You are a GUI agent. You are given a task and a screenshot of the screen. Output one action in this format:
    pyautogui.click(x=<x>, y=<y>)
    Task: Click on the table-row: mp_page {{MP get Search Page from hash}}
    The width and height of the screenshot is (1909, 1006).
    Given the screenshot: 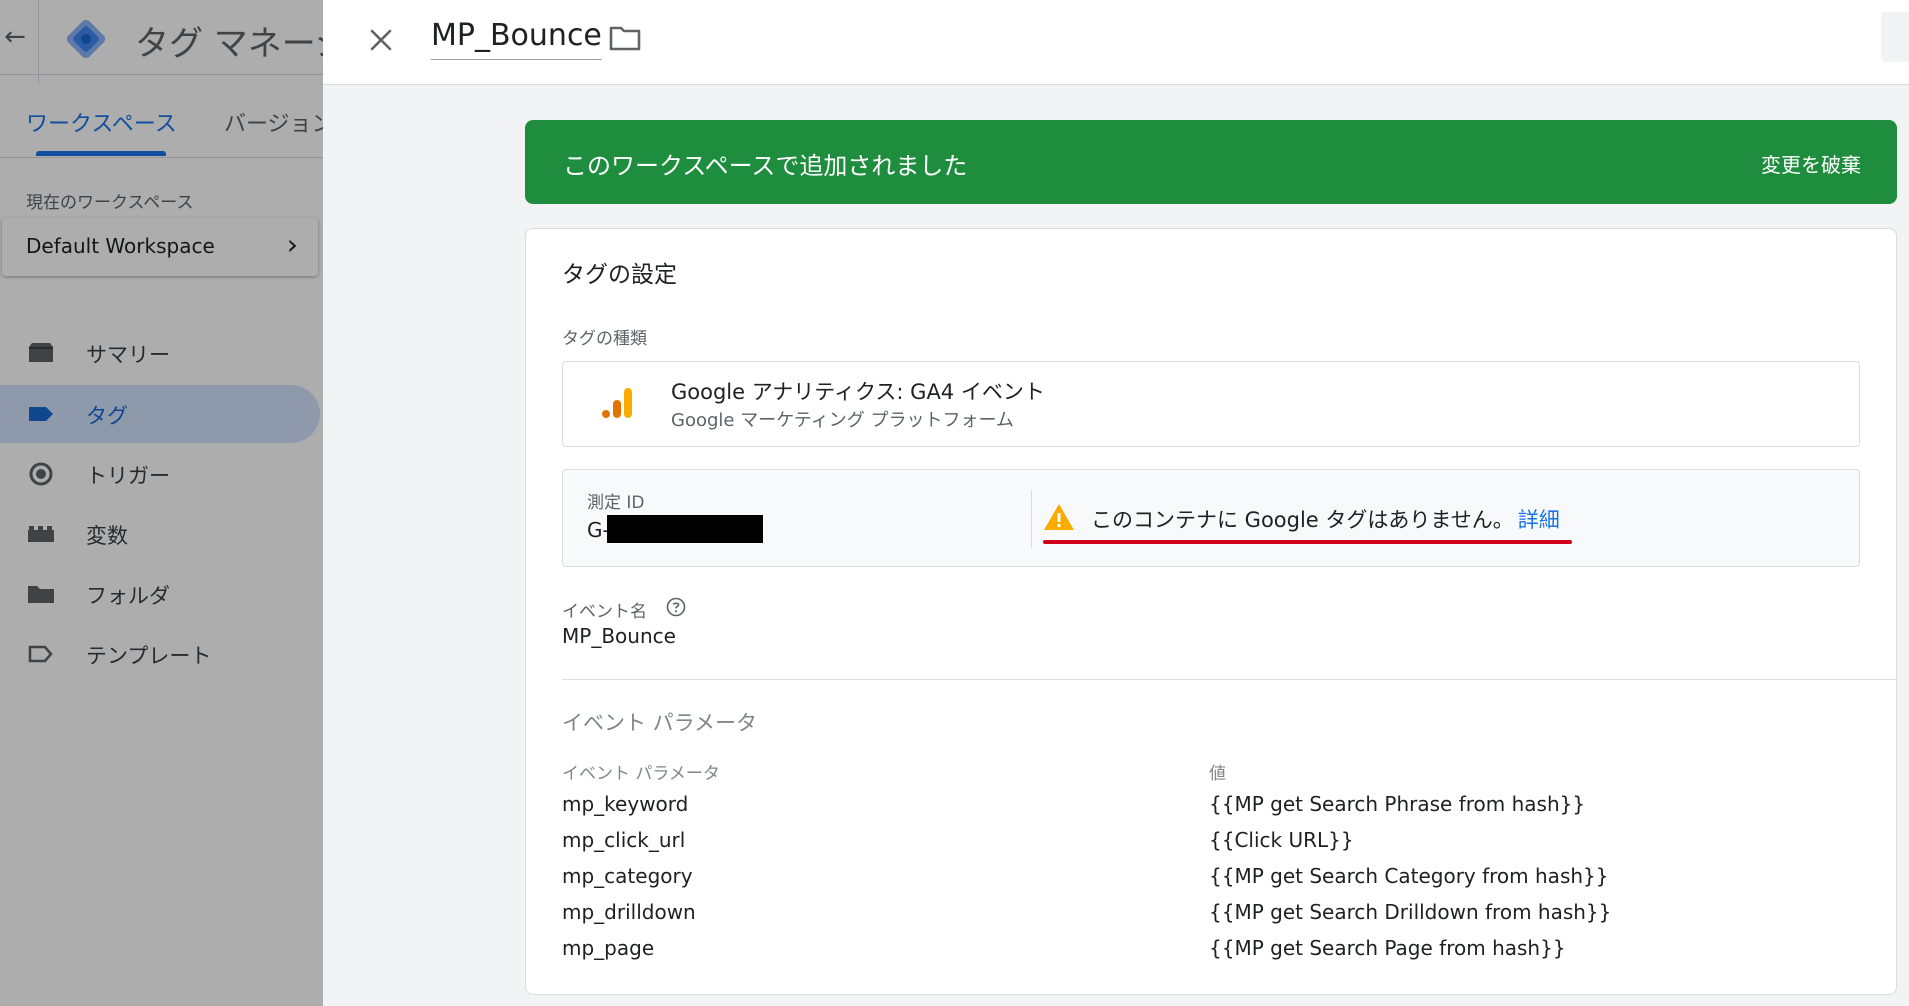 What is the action you would take?
    pyautogui.click(x=1207, y=954)
    